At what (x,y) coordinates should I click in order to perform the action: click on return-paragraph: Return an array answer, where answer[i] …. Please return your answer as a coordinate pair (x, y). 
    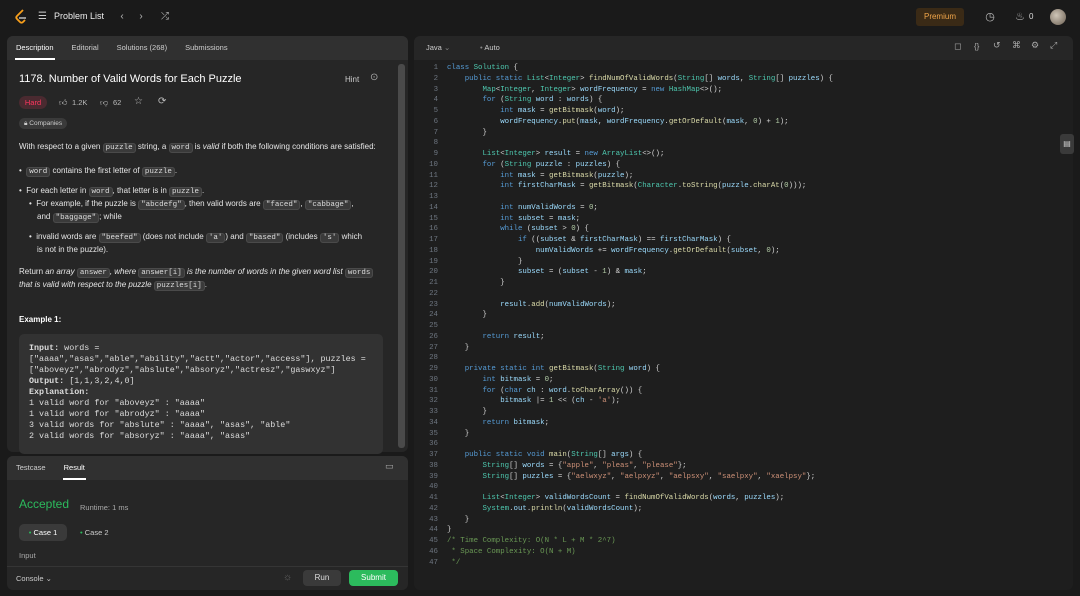
    Looking at the image, I should click on (199, 272).